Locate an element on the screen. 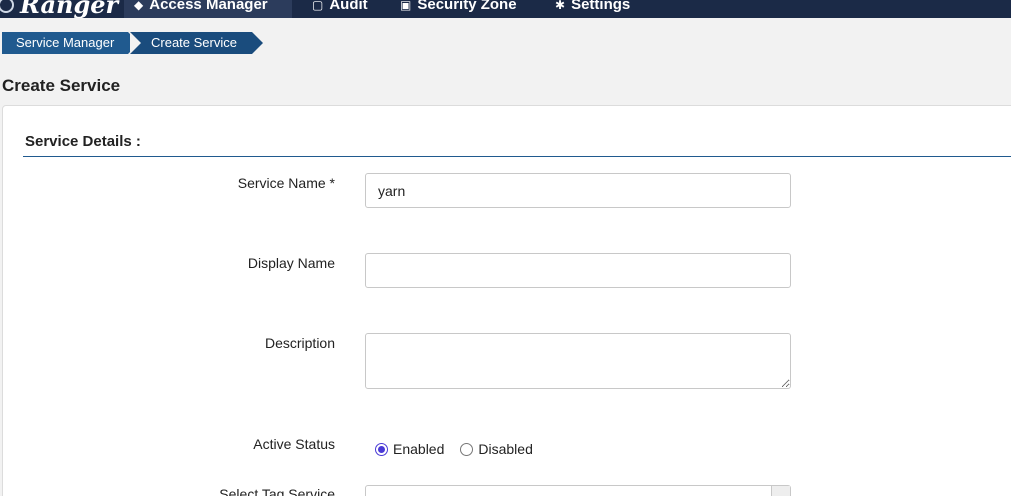 The width and height of the screenshot is (1011, 496). nav-audit: ▢ Audit is located at coordinates (340, 9).